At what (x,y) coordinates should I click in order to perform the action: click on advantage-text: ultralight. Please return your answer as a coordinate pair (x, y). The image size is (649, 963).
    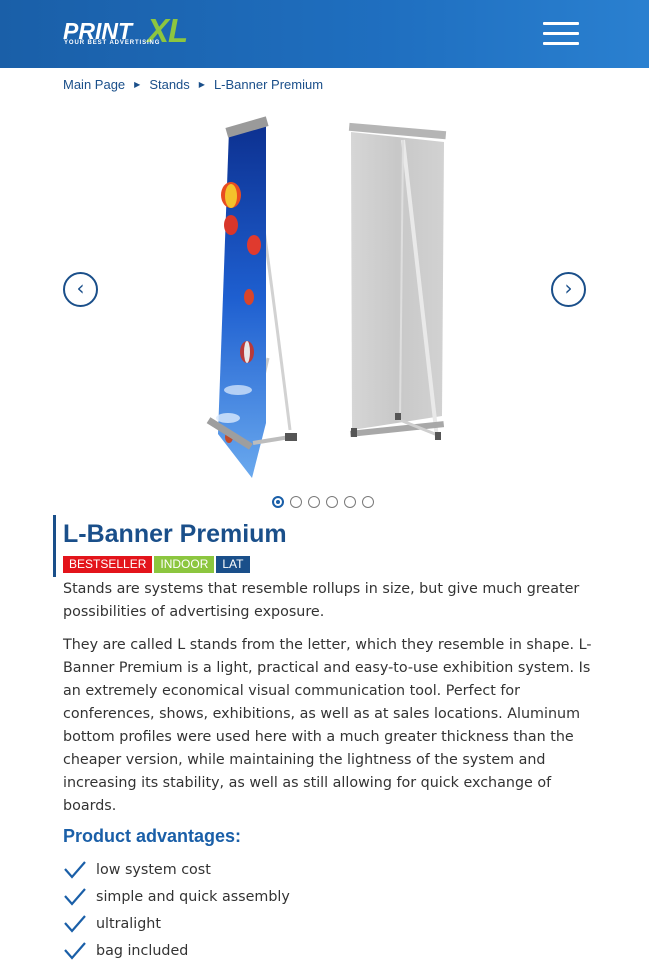
    Looking at the image, I should click on (128, 923).